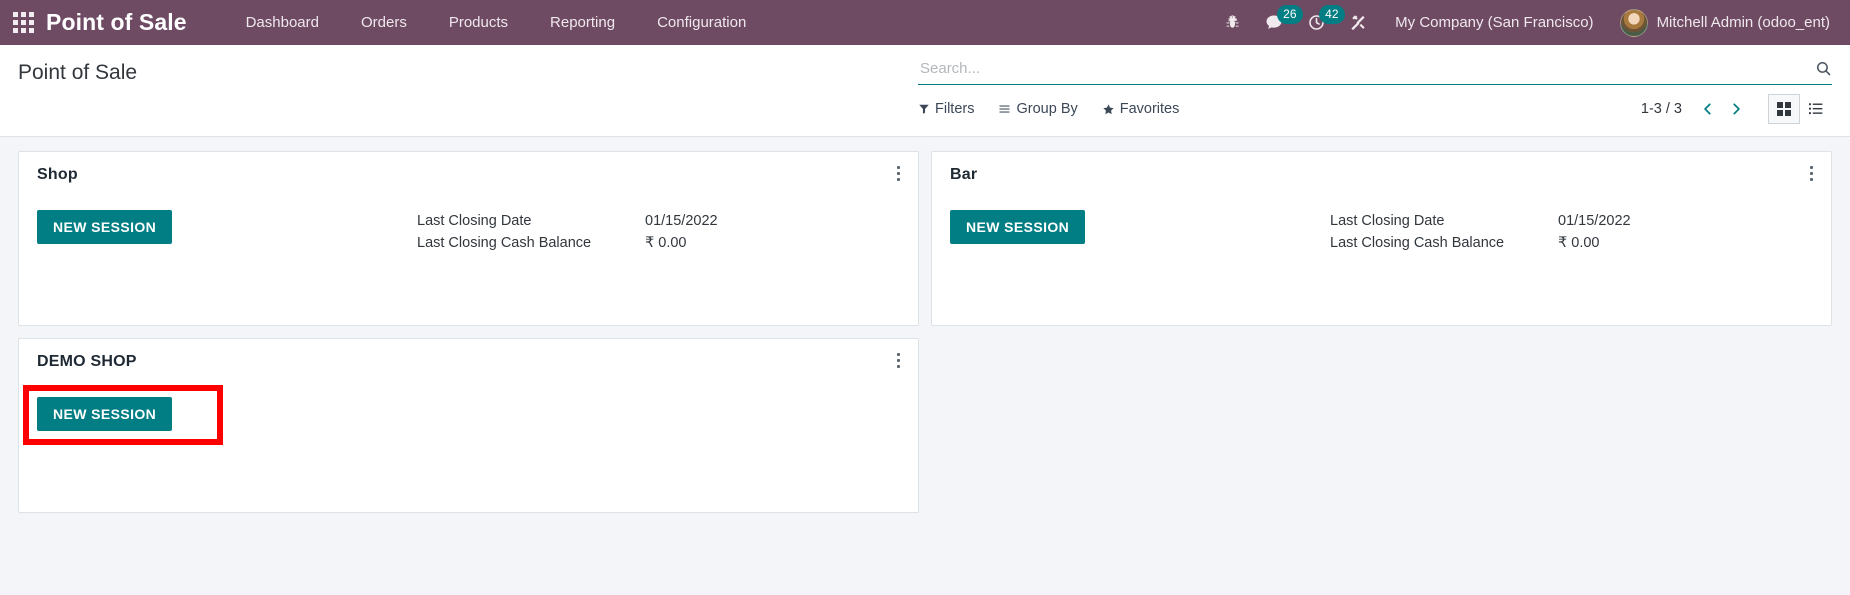 The height and width of the screenshot is (595, 1850). Describe the element at coordinates (282, 22) in the screenshot. I see `nav-item-dashboard: Dashboard` at that location.